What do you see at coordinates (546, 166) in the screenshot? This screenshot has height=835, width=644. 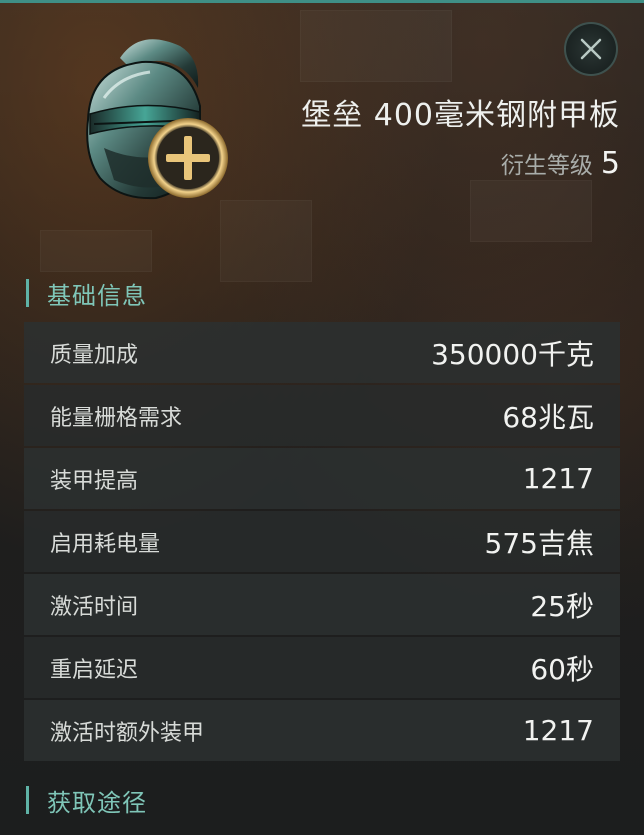 I see `level-label: 衍生等级` at bounding box center [546, 166].